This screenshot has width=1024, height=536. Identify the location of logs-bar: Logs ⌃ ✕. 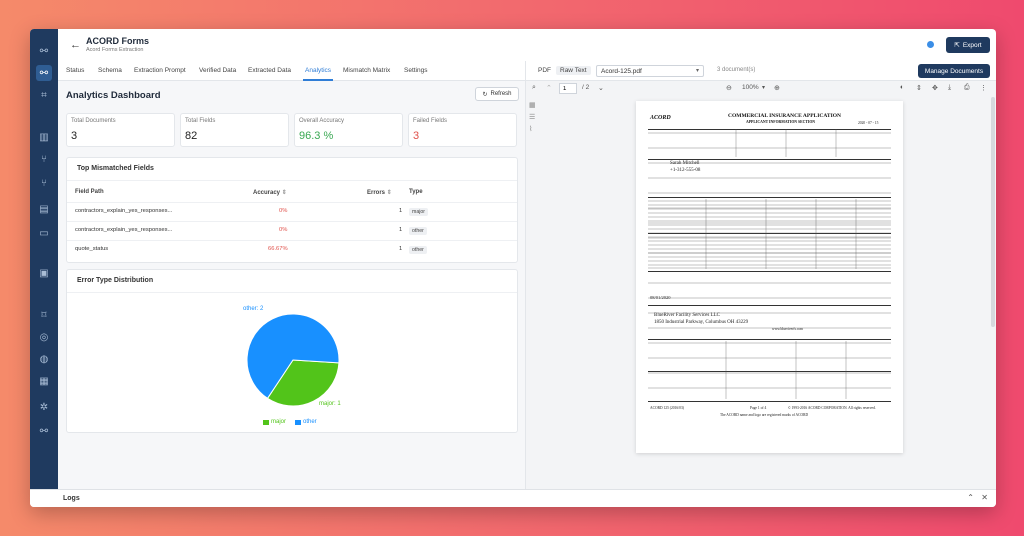
(513, 498).